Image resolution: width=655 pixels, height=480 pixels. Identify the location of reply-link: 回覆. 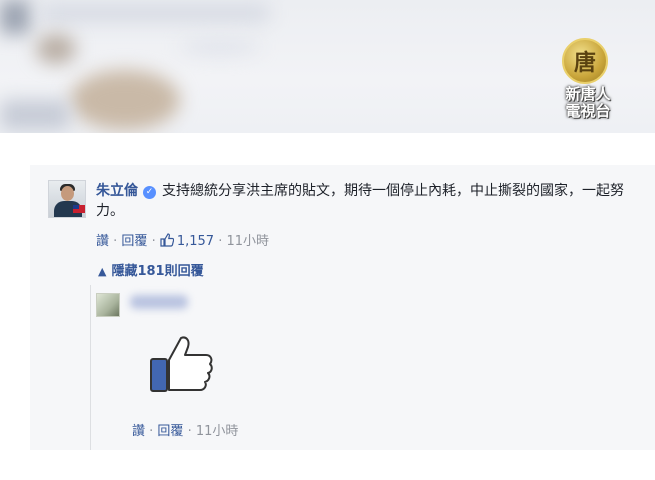
(134, 241).